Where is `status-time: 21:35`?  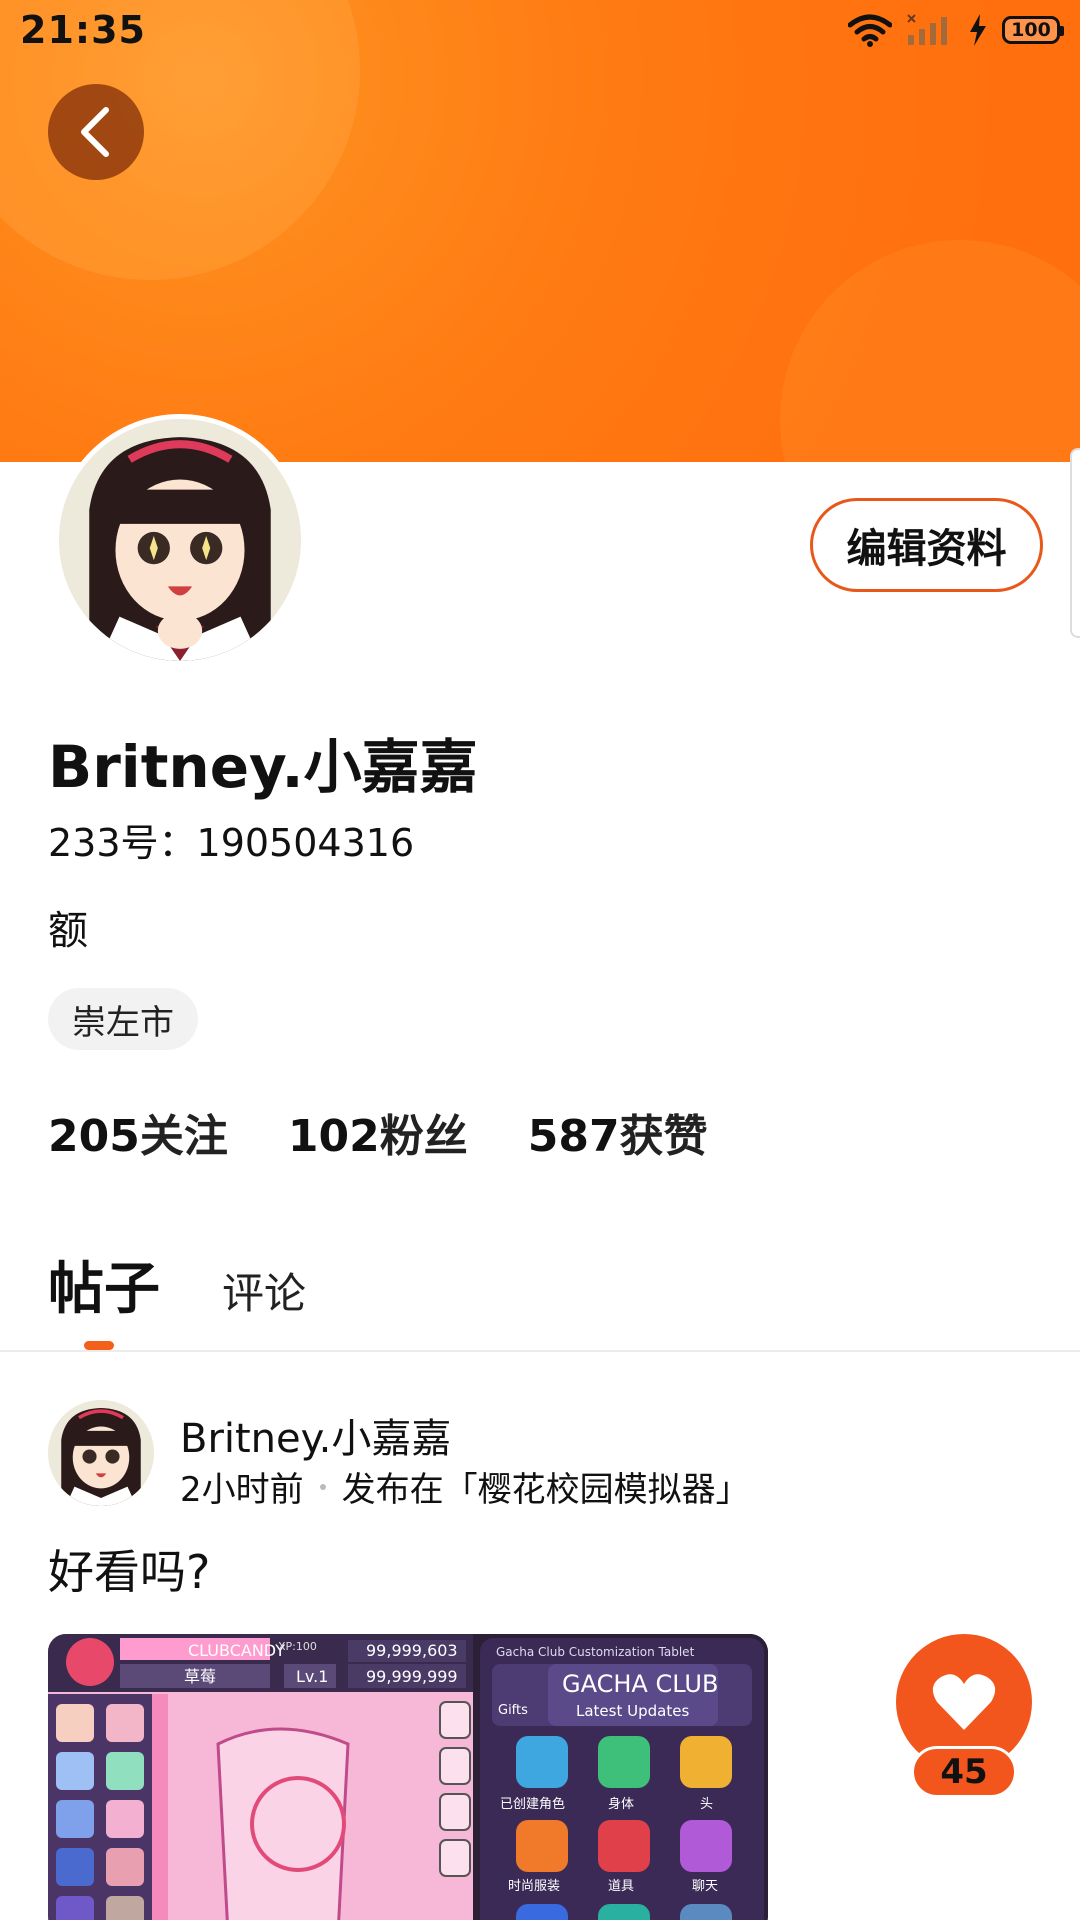 status-time: 21:35 is located at coordinates (83, 30).